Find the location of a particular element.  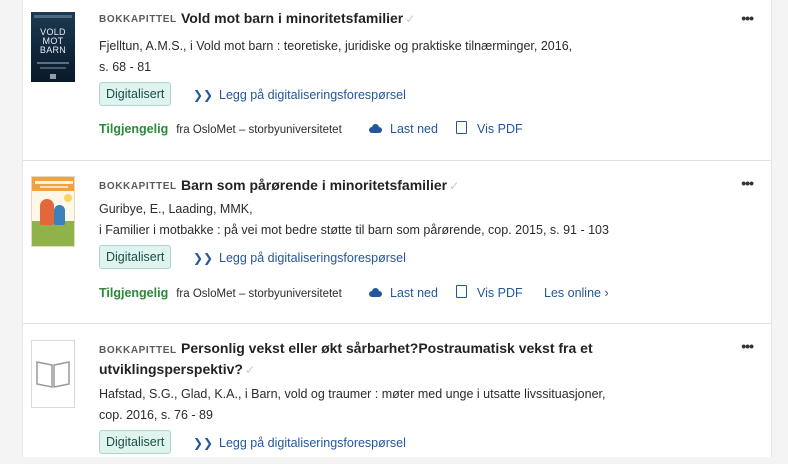

cover-title-line: BARN is located at coordinates (53, 50).